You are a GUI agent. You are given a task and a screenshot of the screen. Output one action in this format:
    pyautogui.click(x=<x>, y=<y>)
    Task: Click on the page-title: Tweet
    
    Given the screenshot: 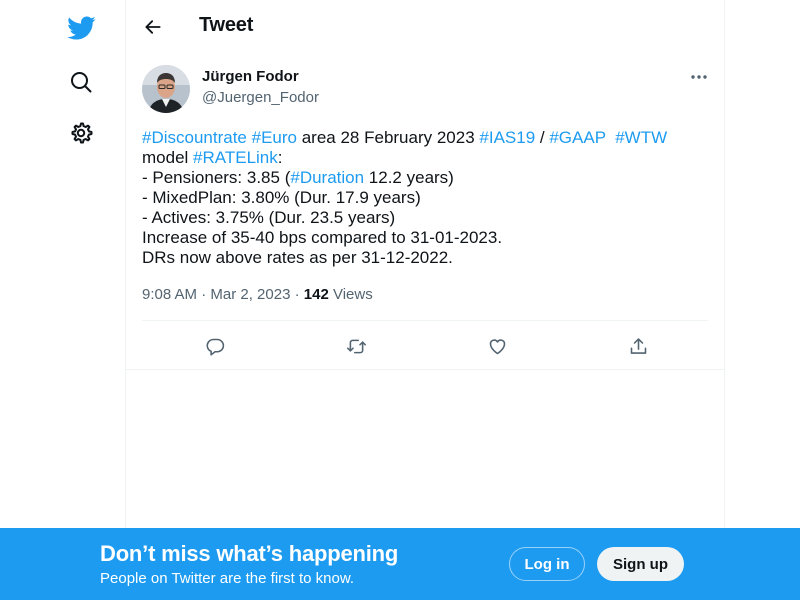 What is the action you would take?
    pyautogui.click(x=226, y=25)
    